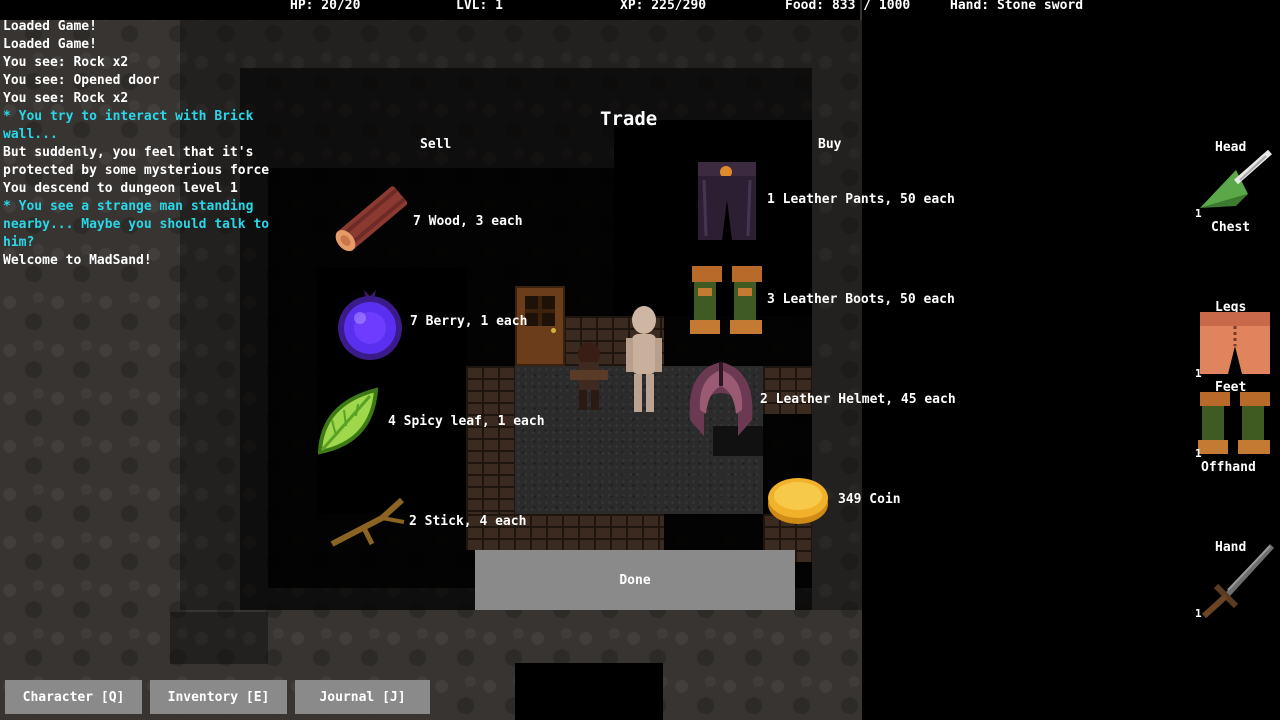 Image resolution: width=1280 pixels, height=720 pixels. What do you see at coordinates (436, 144) in the screenshot?
I see `sell-column-header: Sell` at bounding box center [436, 144].